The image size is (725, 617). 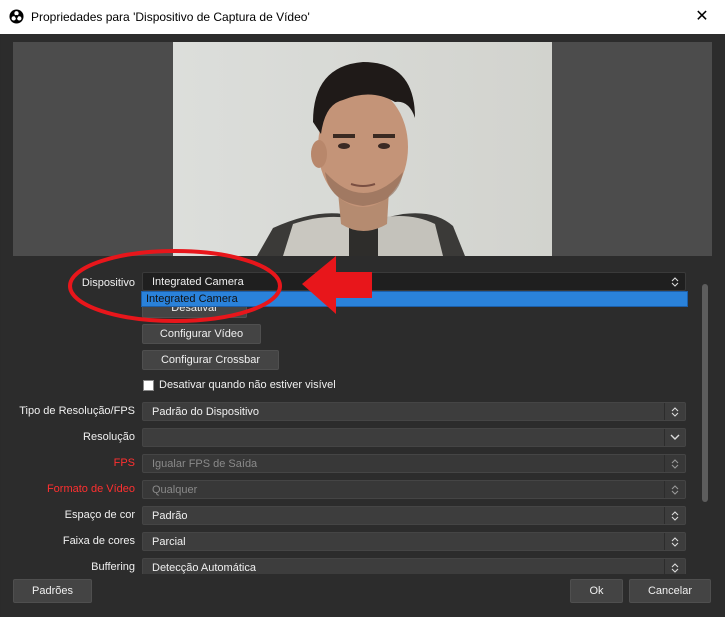 What do you see at coordinates (109, 437) in the screenshot?
I see `resolution-label: Resolução` at bounding box center [109, 437].